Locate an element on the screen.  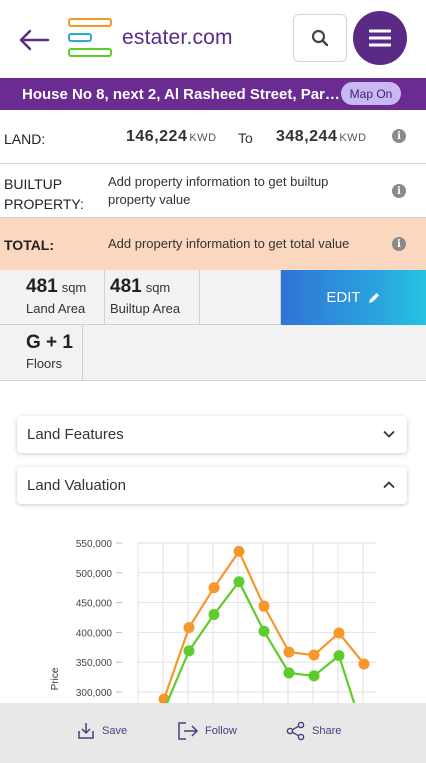
y-tick-label: 550,000 is located at coordinates (94, 544).